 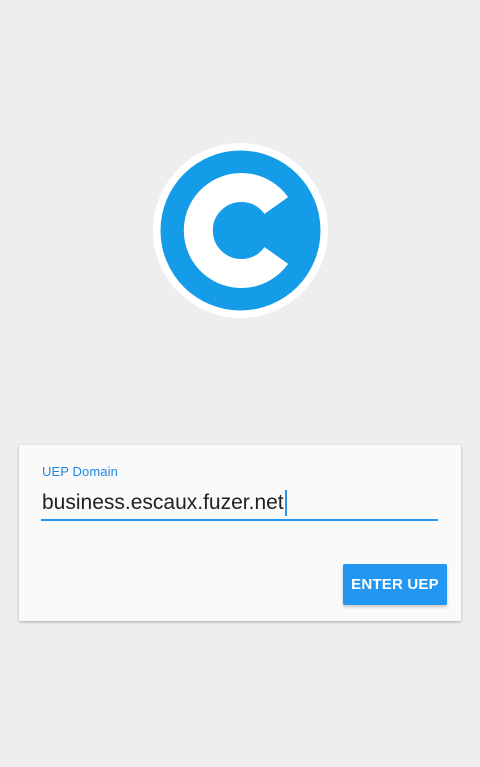 I want to click on app-logo, so click(x=240, y=230).